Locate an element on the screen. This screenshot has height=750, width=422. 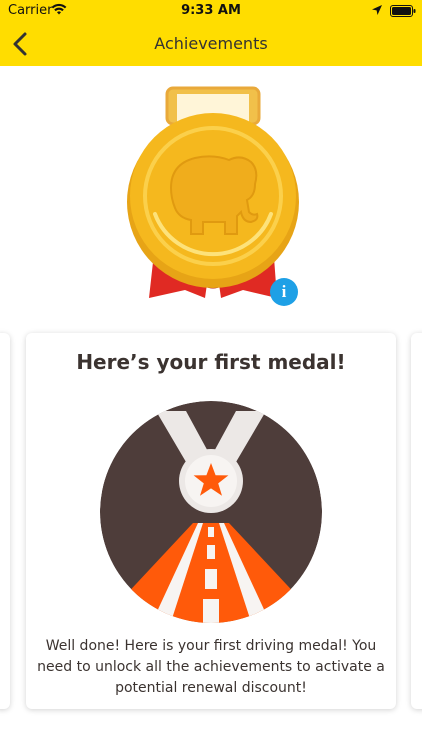
top-bar: Carrier 9:33 AM Achievements is located at coordinates (211, 33).